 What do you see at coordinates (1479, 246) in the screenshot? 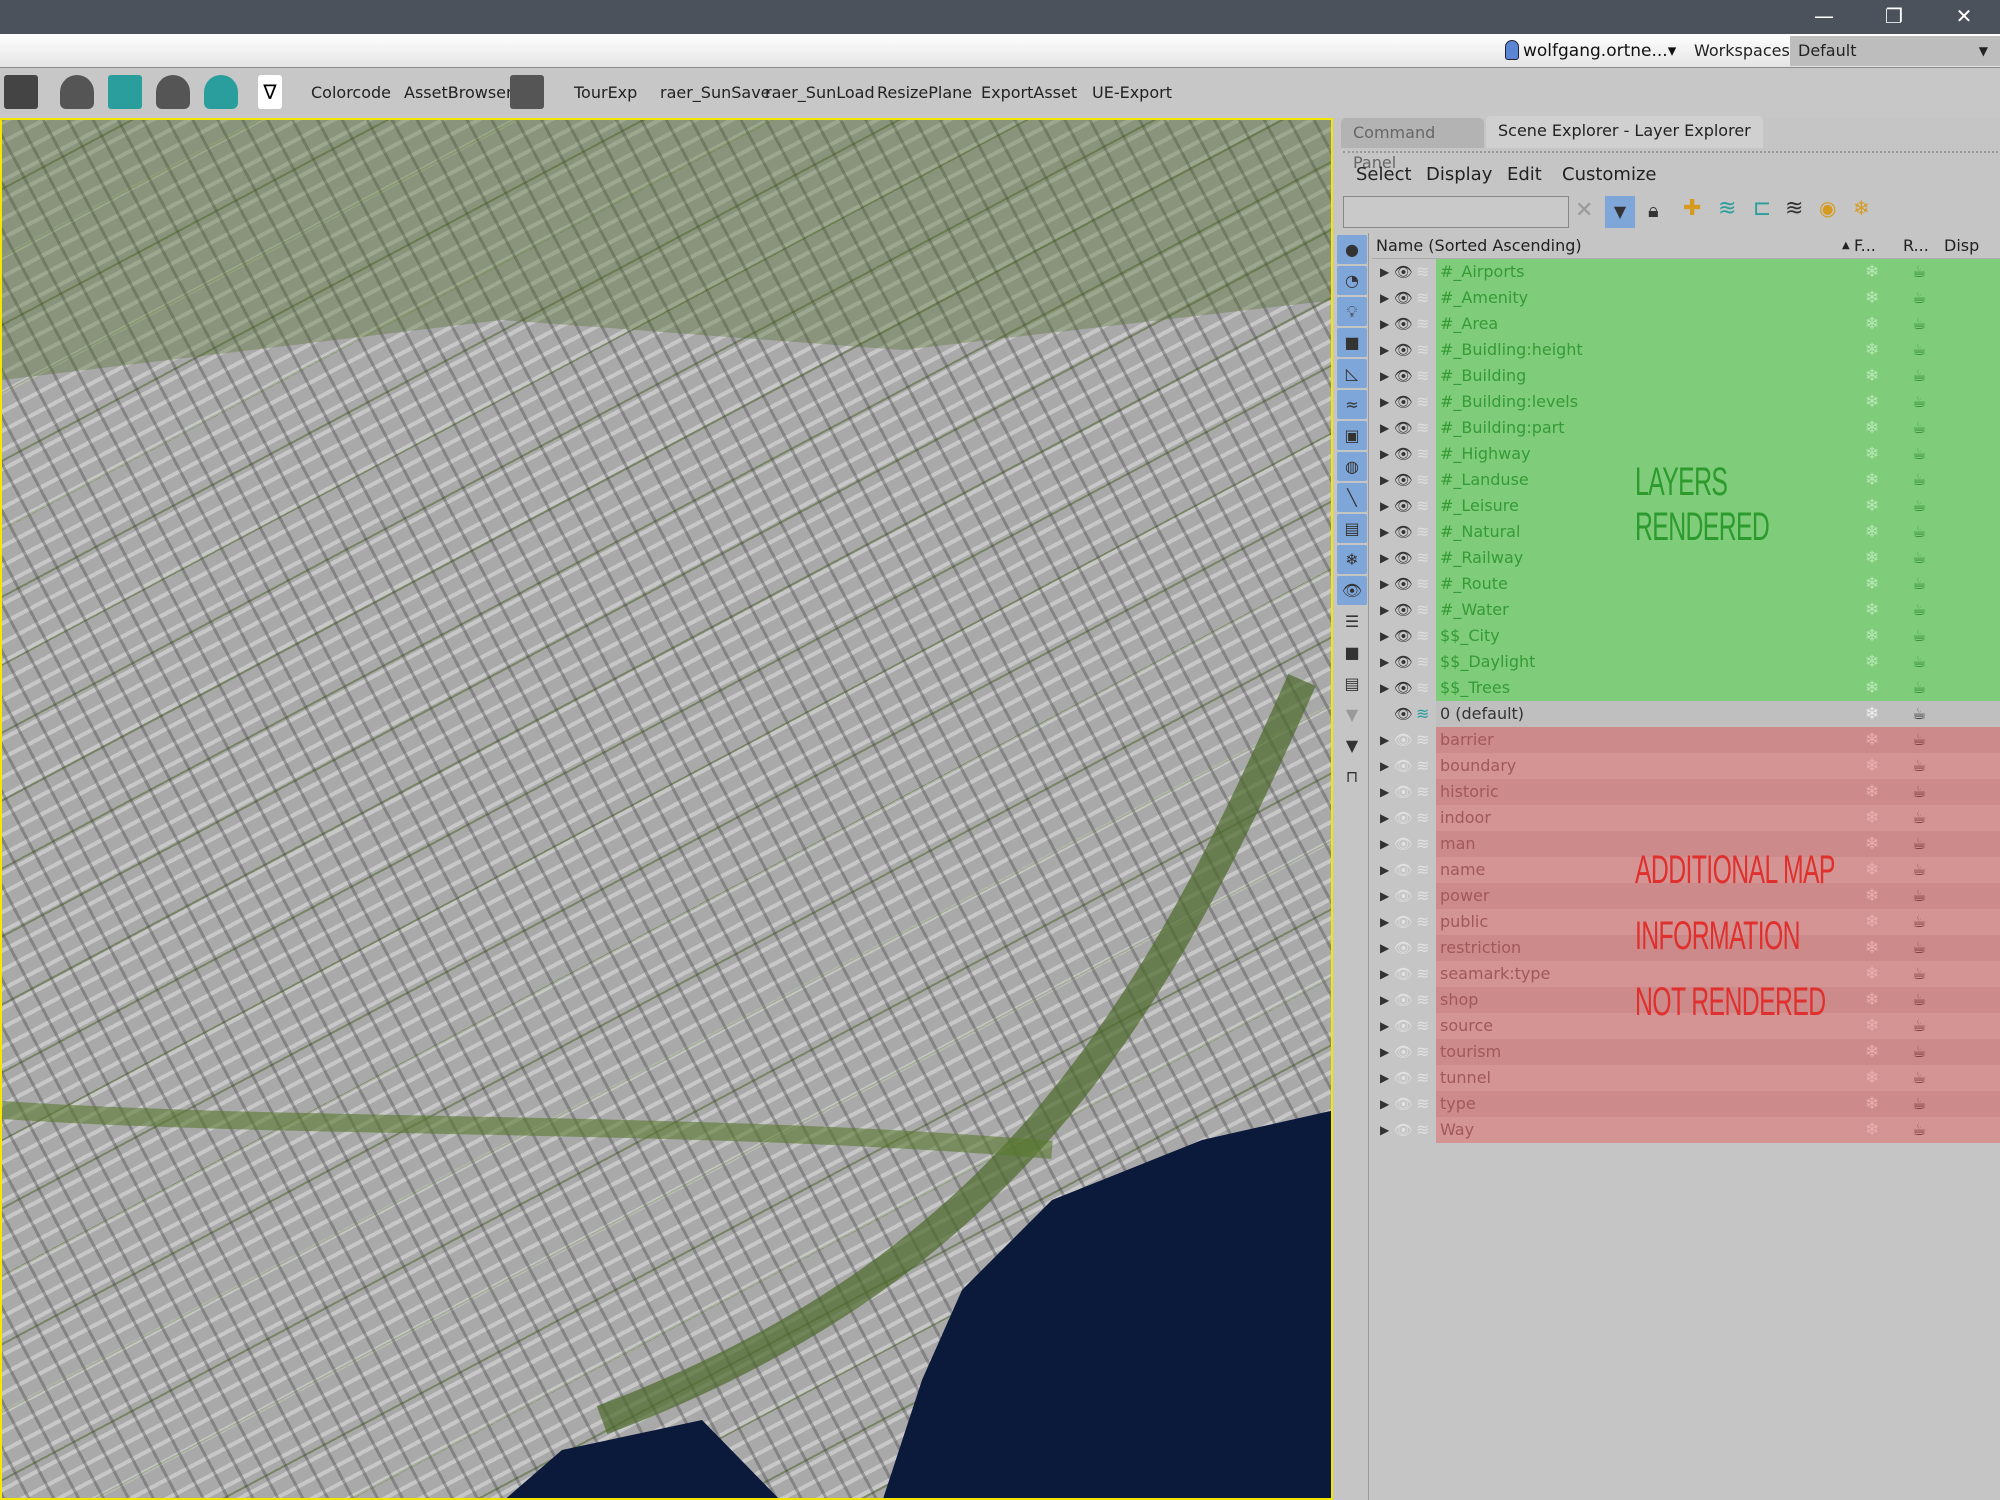
I see `column-name: Name (Sorted Ascending)` at bounding box center [1479, 246].